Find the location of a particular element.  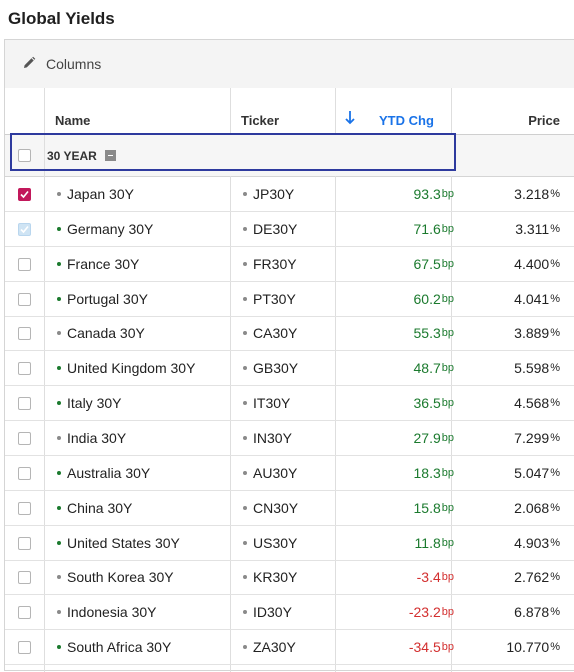

name-cell: Italy 30Y is located at coordinates (89, 403).